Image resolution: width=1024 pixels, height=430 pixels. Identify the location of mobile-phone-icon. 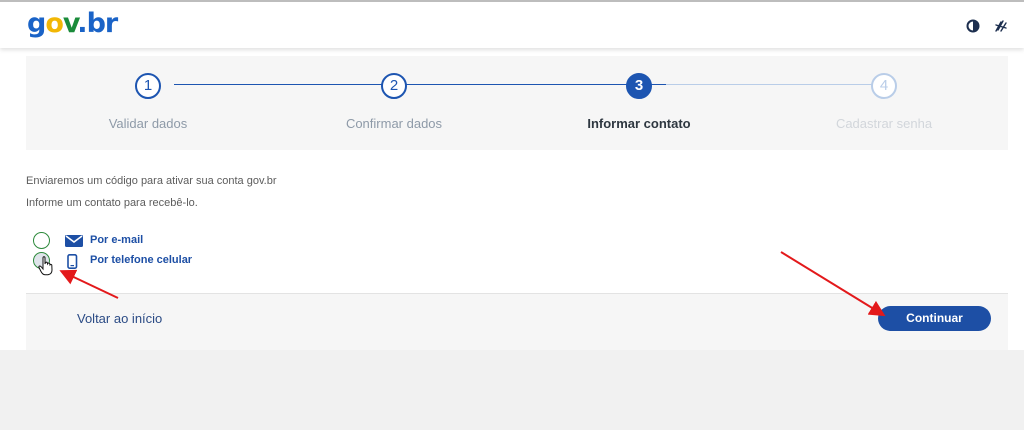
(72, 261).